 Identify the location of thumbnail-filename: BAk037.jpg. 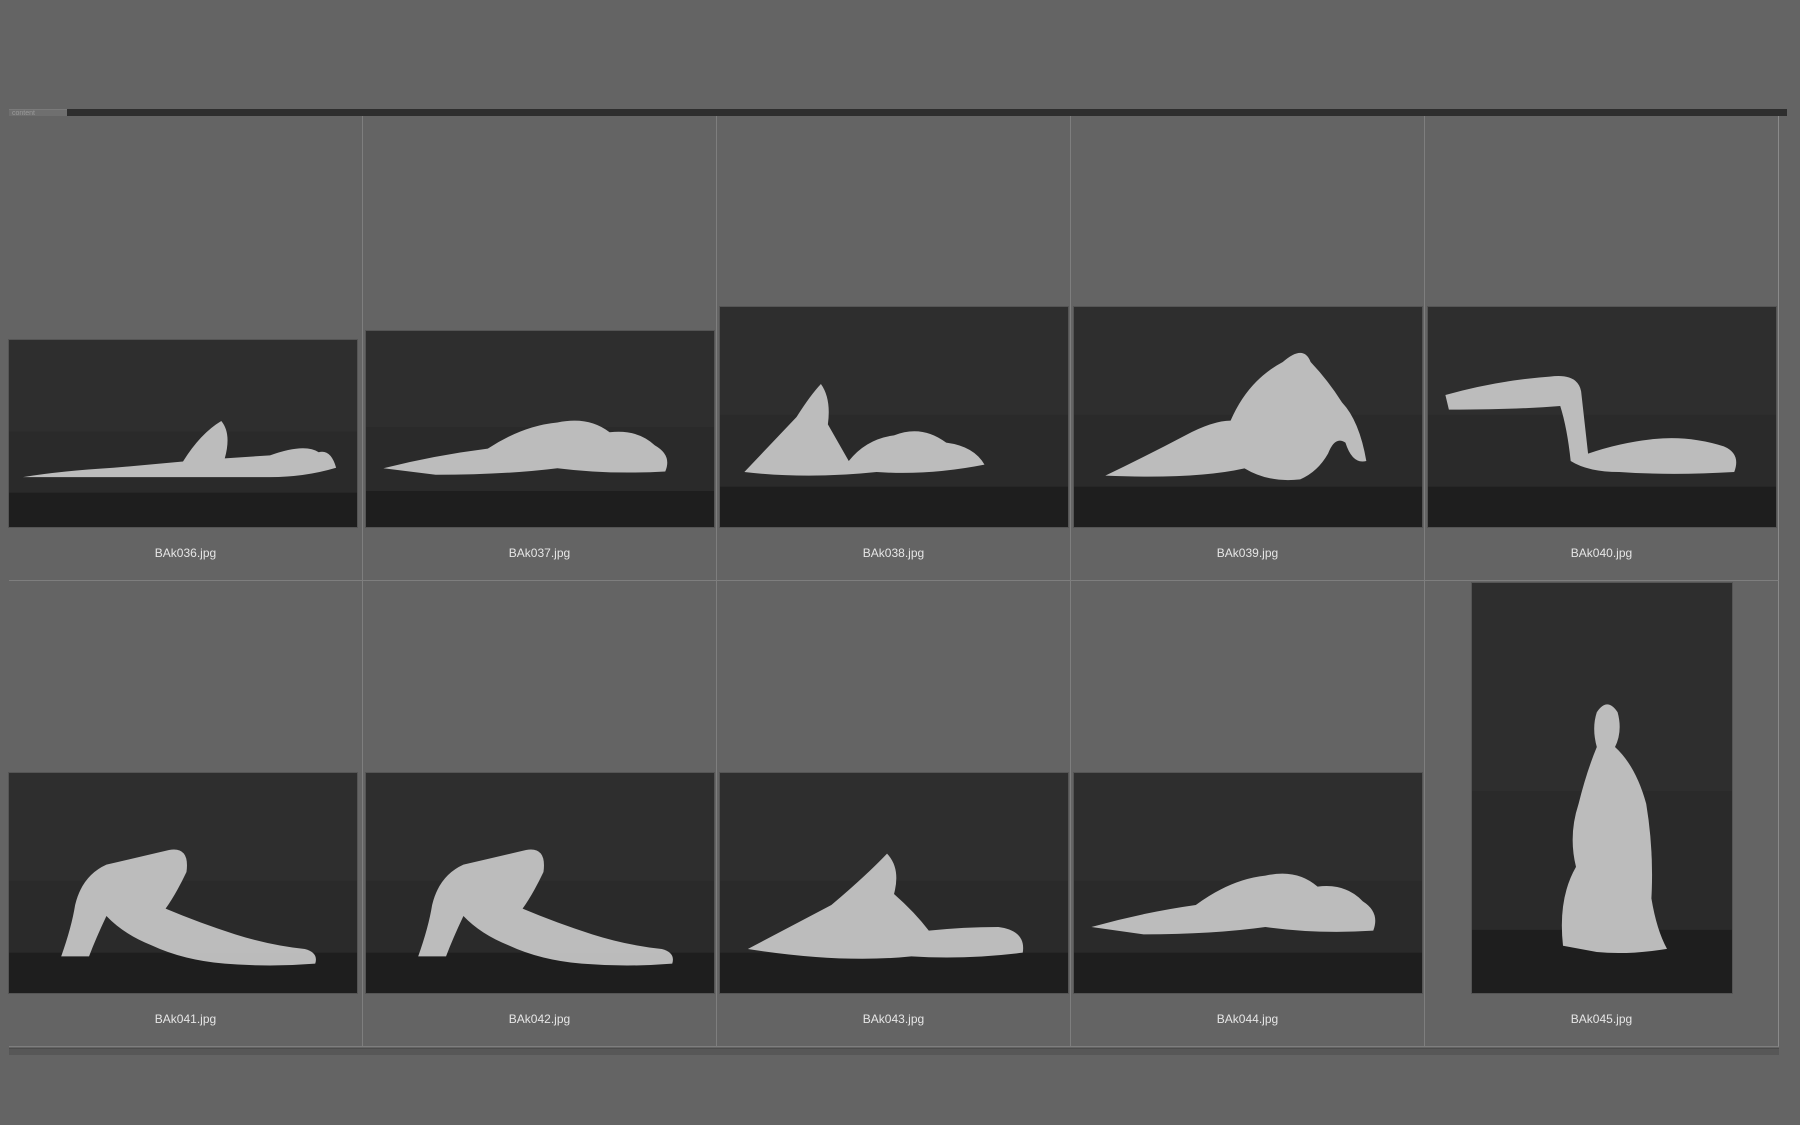
(539, 553).